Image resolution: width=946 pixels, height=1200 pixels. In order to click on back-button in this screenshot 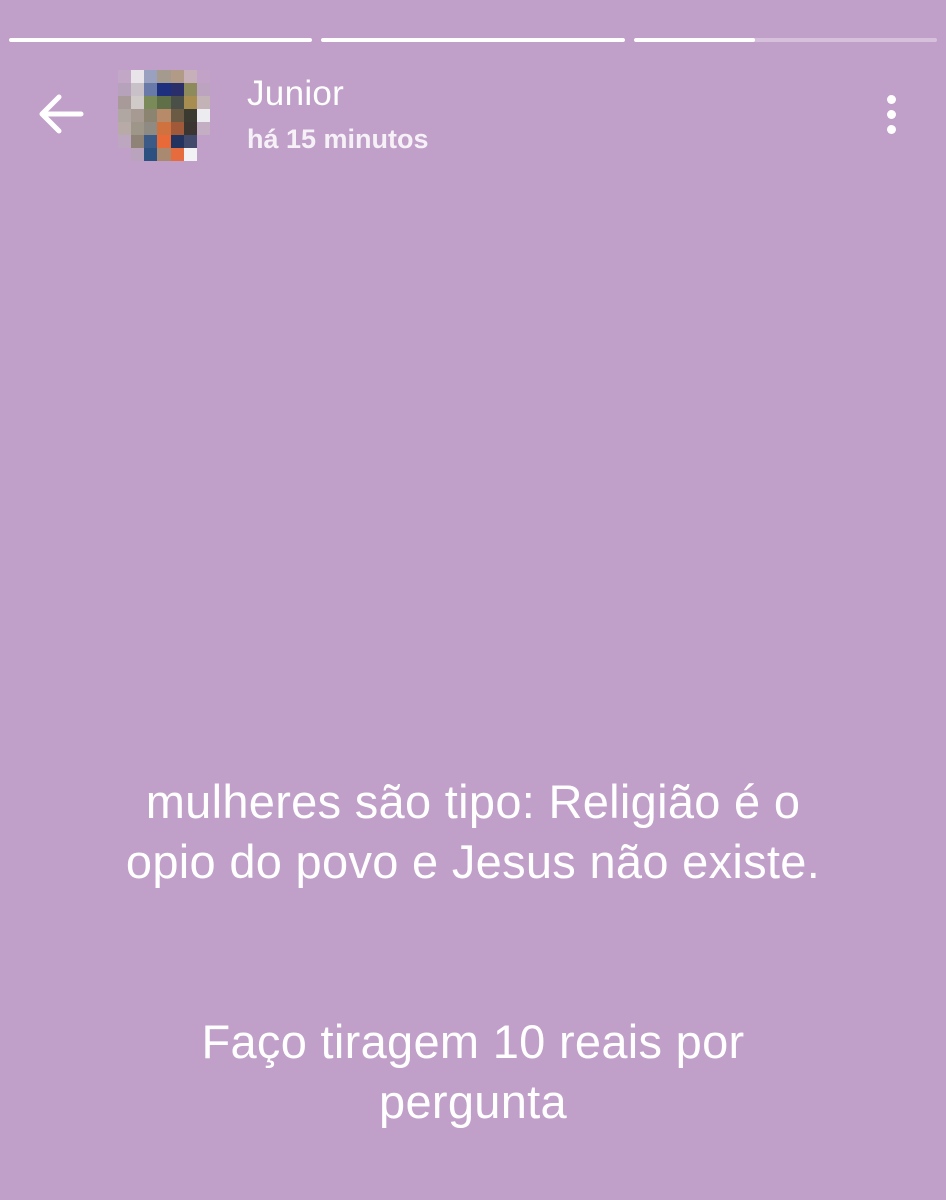, I will do `click(60, 114)`.